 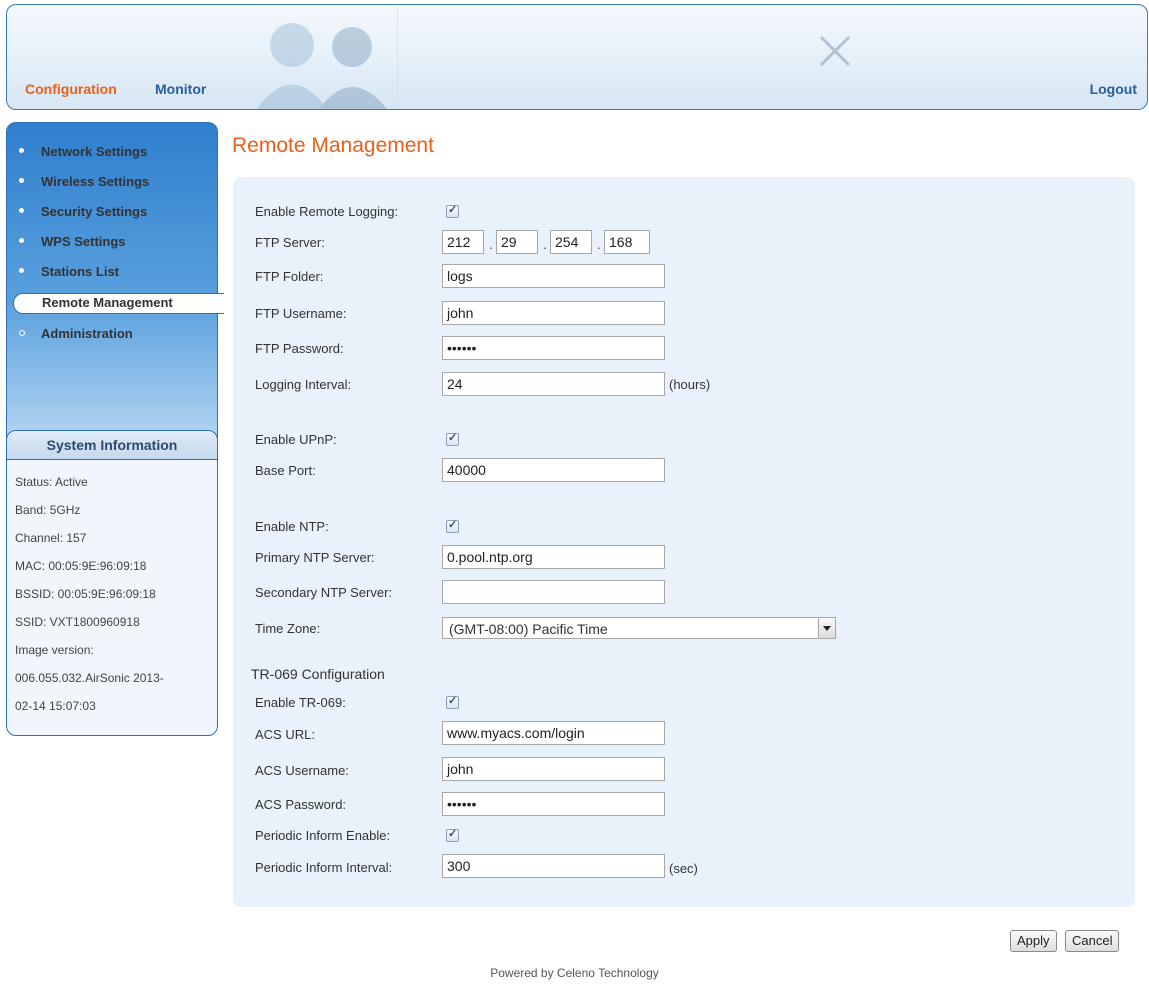 I want to click on logging-interval-unit: (hours), so click(x=690, y=384).